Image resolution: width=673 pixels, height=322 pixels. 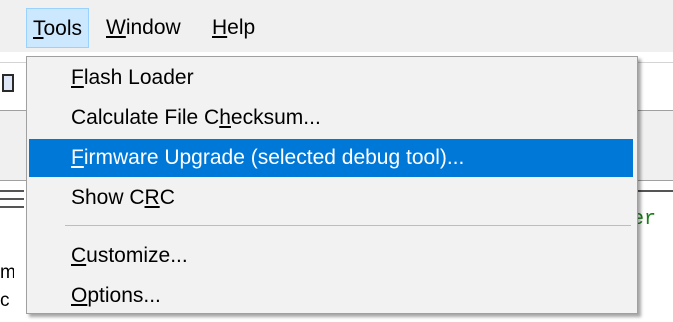 What do you see at coordinates (79, 255) in the screenshot?
I see `item-accelerator: C` at bounding box center [79, 255].